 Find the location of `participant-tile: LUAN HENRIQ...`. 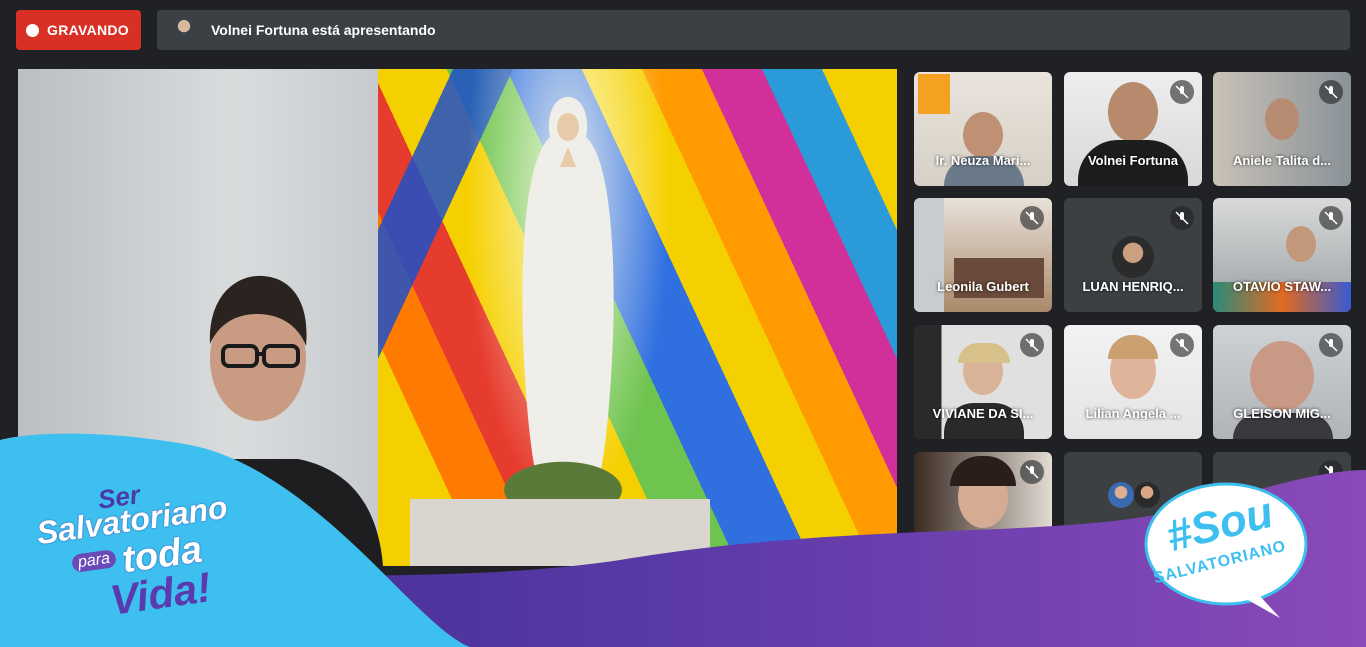

participant-tile: LUAN HENRIQ... is located at coordinates (1133, 255).